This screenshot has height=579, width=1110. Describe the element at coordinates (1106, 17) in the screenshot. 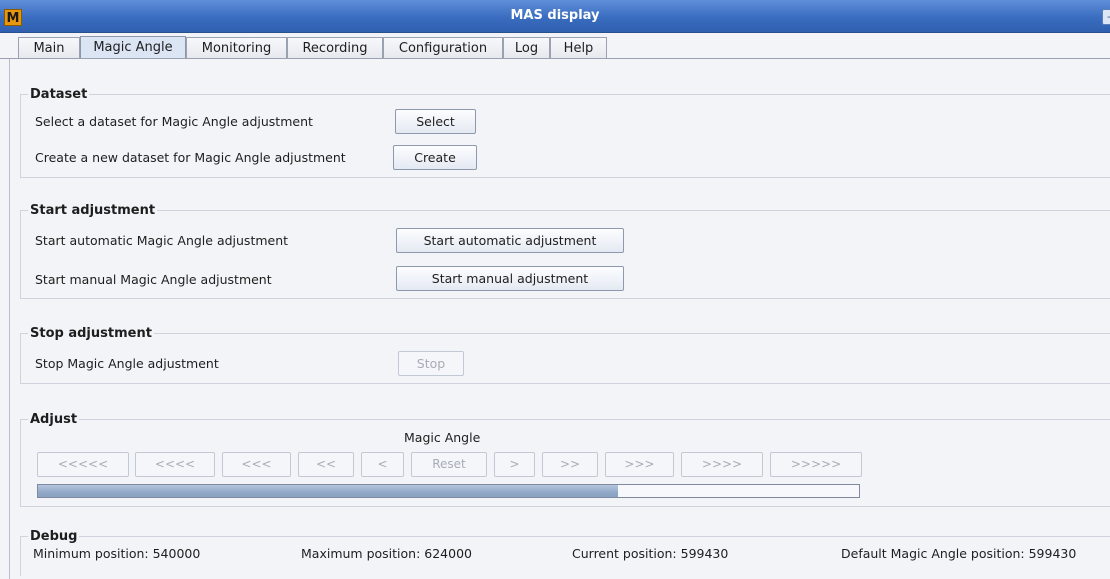

I see `minimize-button: -` at that location.